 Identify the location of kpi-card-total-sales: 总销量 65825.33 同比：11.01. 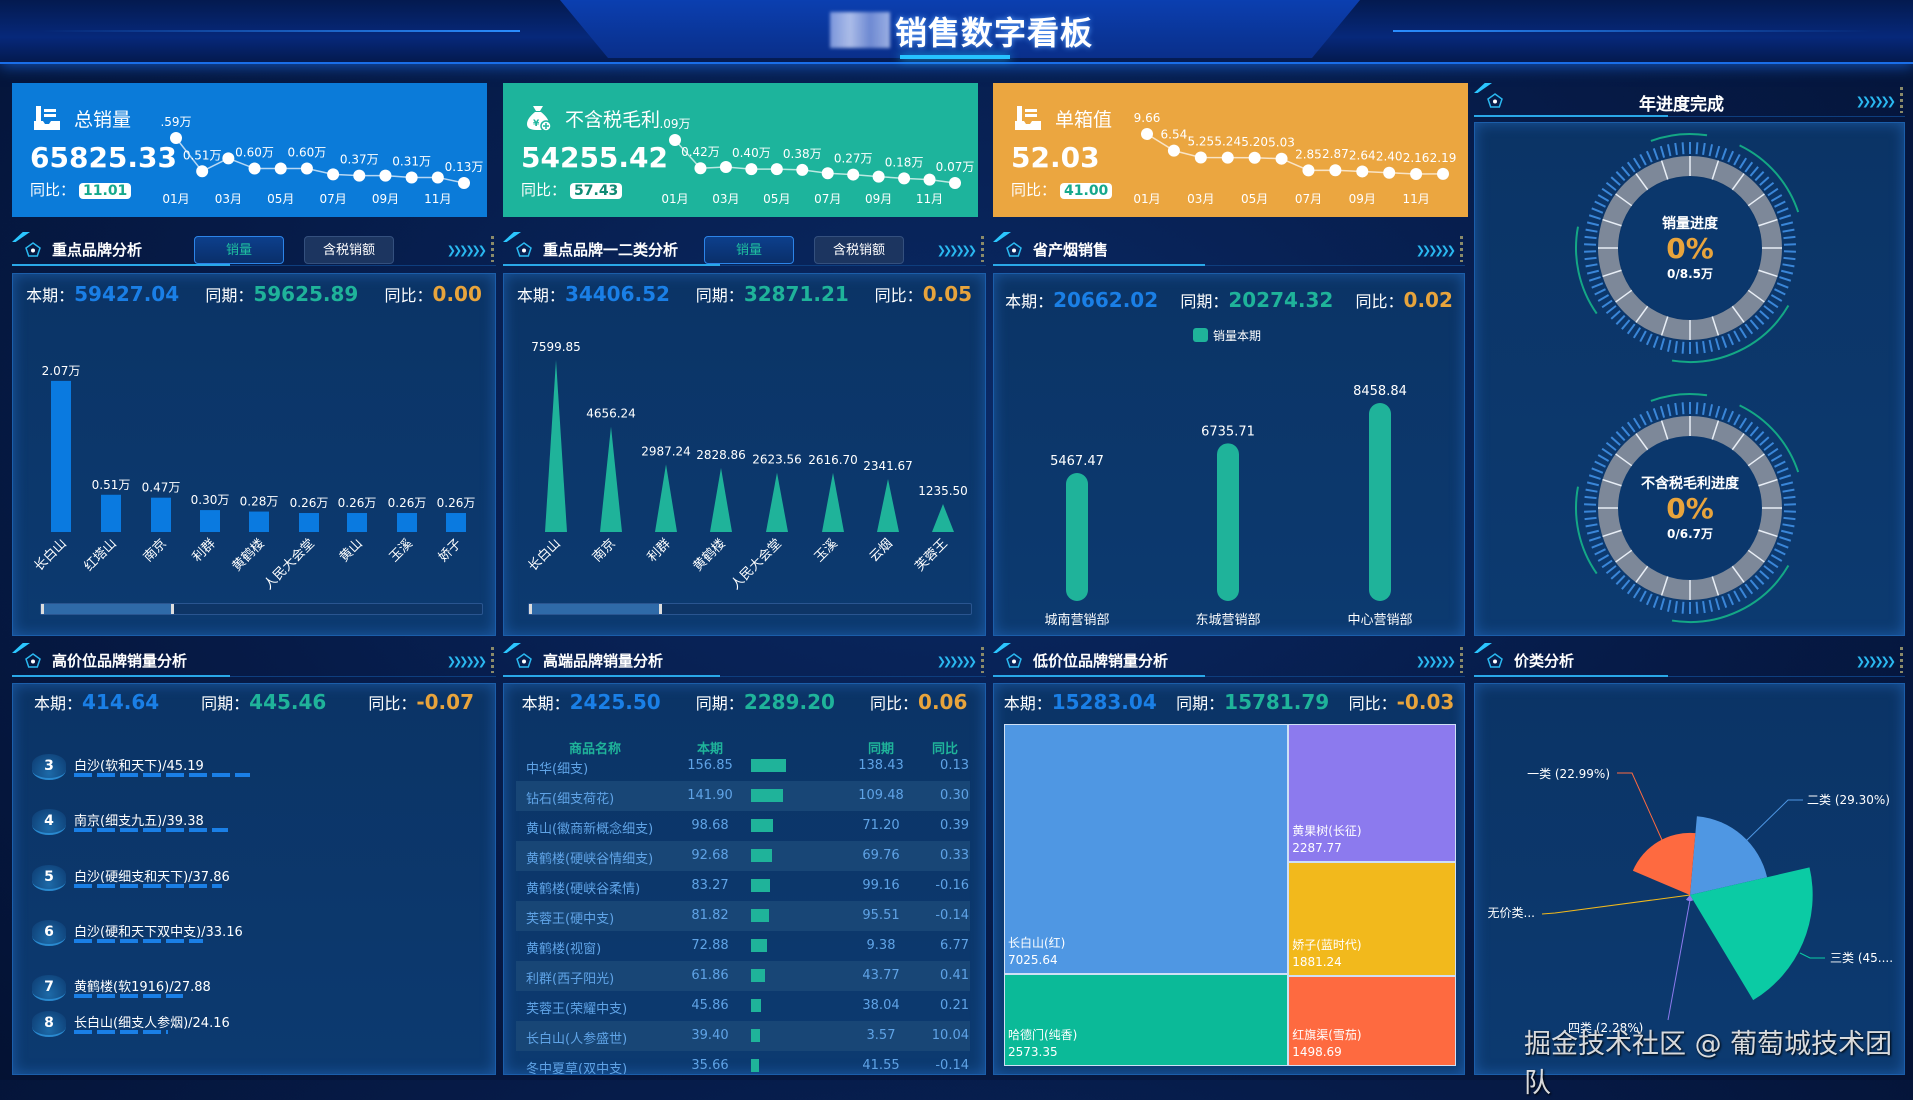
(249, 150).